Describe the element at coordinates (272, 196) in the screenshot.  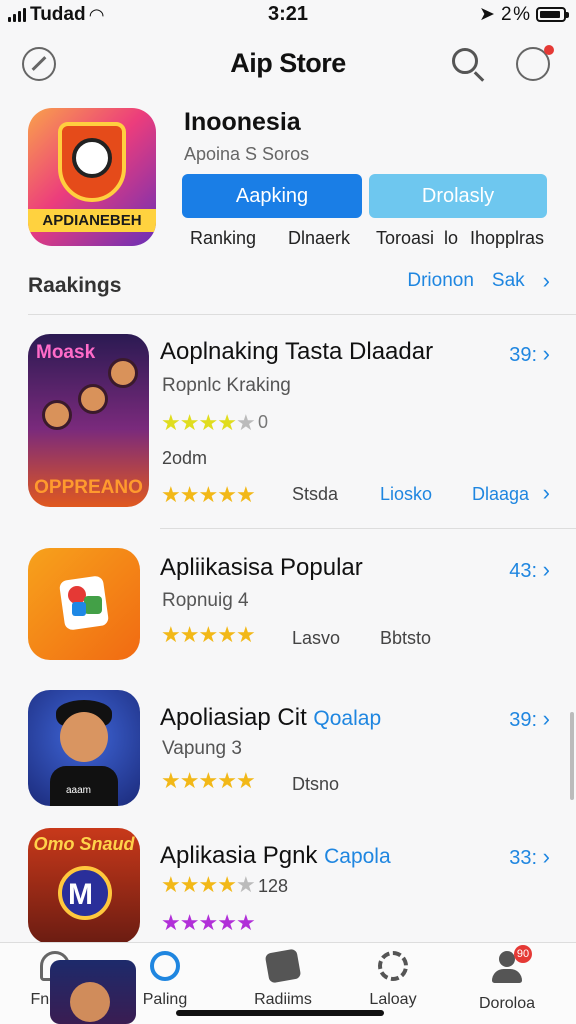
I see `featured-primary-button: Aapking` at that location.